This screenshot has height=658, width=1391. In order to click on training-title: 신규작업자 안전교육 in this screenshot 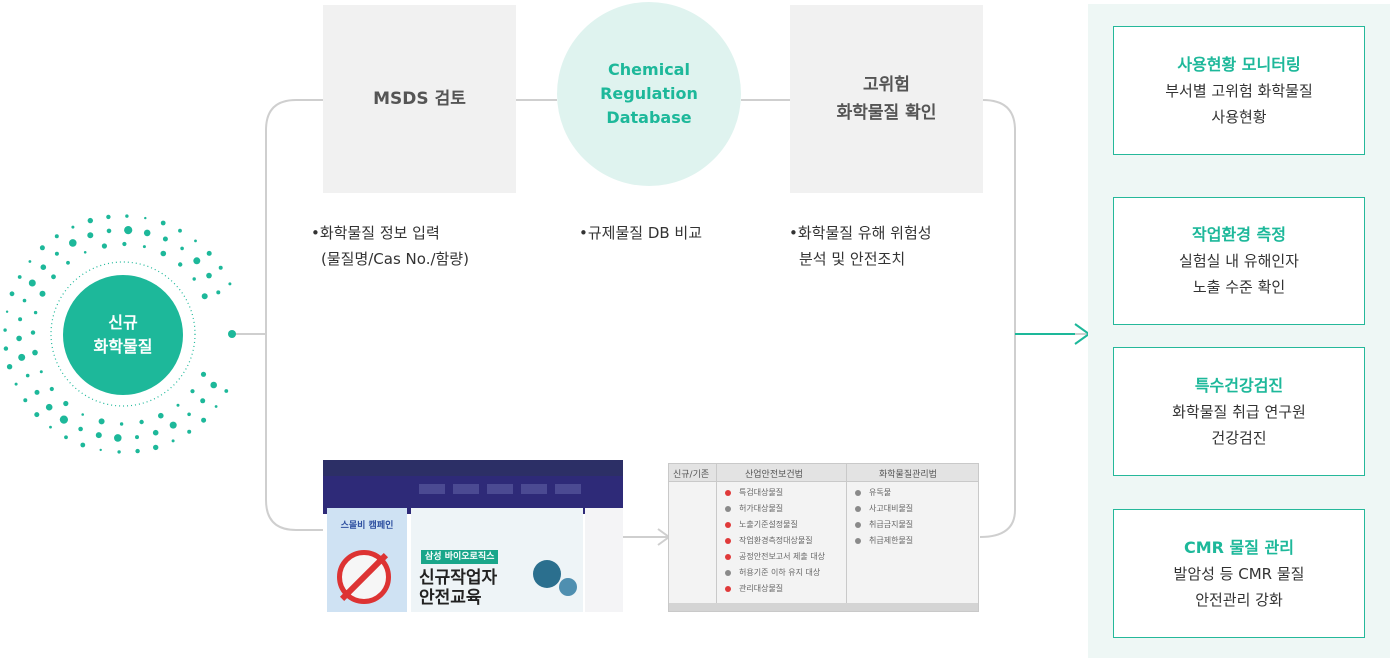, I will do `click(458, 588)`.